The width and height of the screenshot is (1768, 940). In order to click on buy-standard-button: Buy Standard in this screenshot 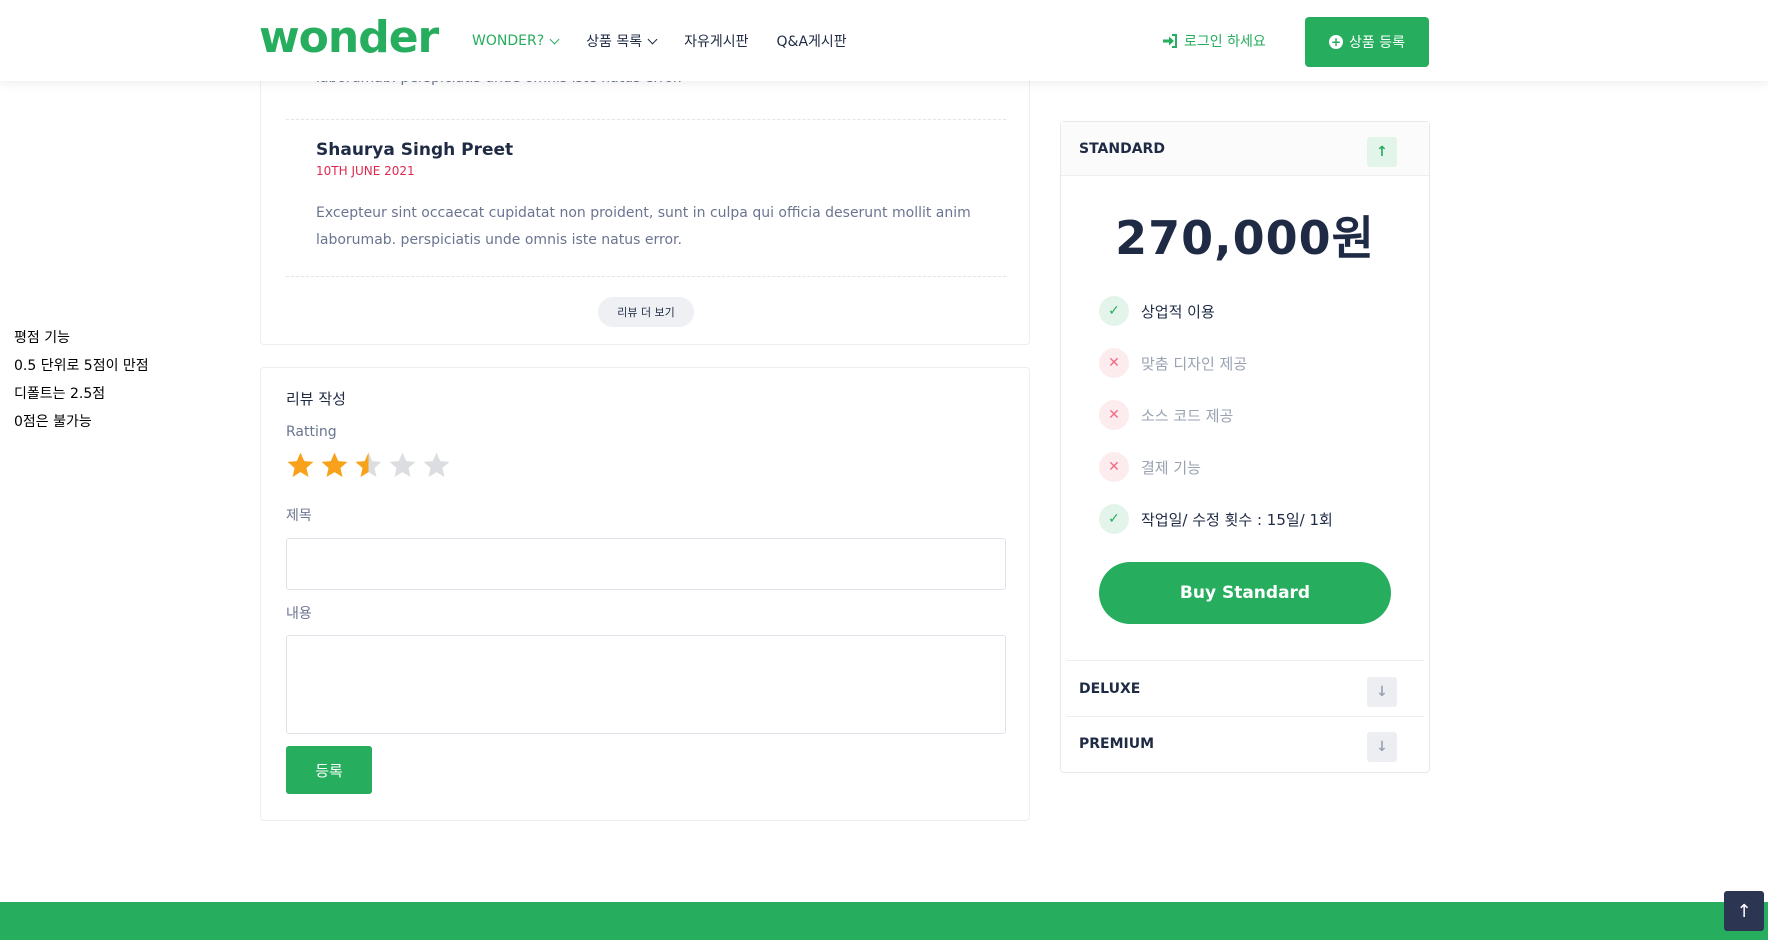, I will do `click(1245, 593)`.